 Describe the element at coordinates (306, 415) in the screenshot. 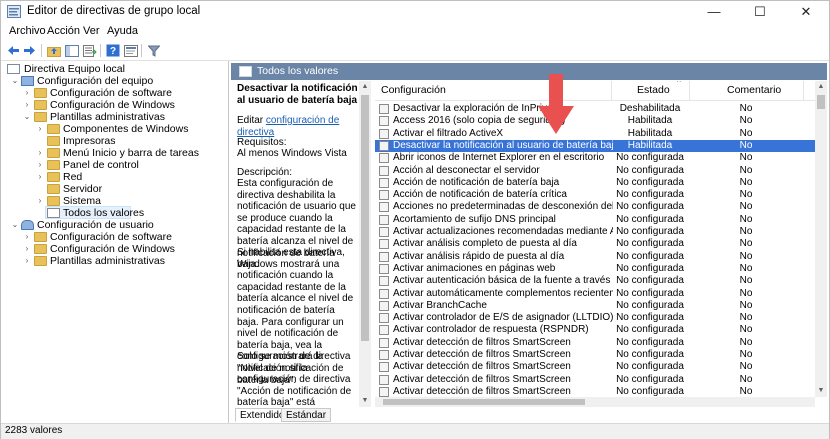

I see `tab-estandar: Estándar` at that location.